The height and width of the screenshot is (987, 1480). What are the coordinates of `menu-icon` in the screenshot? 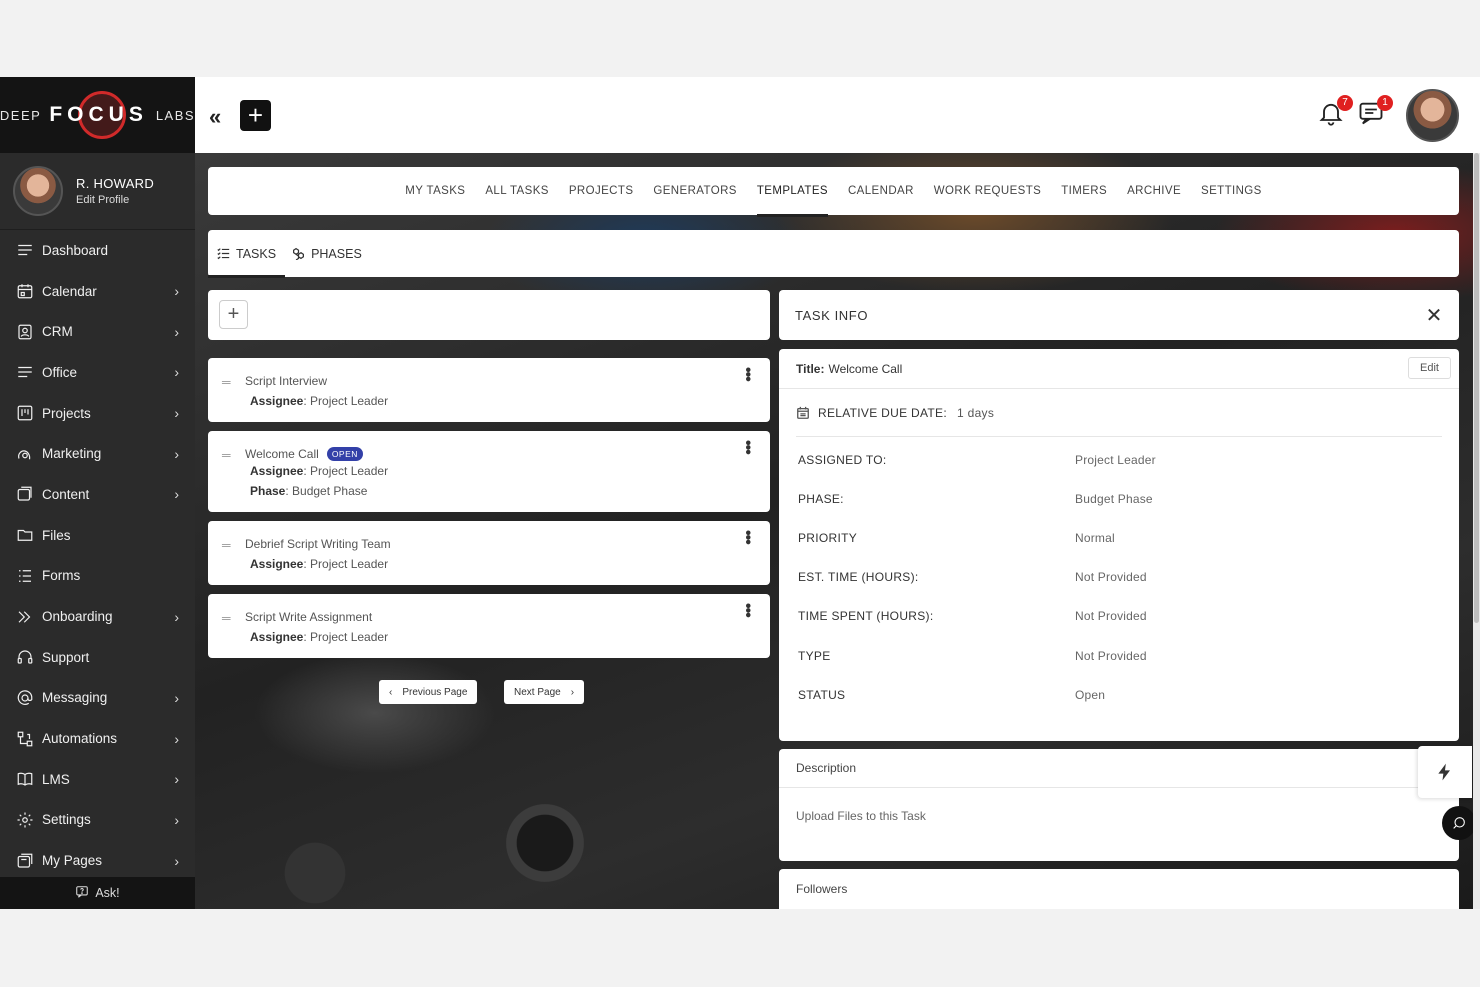 It's located at (25, 250).